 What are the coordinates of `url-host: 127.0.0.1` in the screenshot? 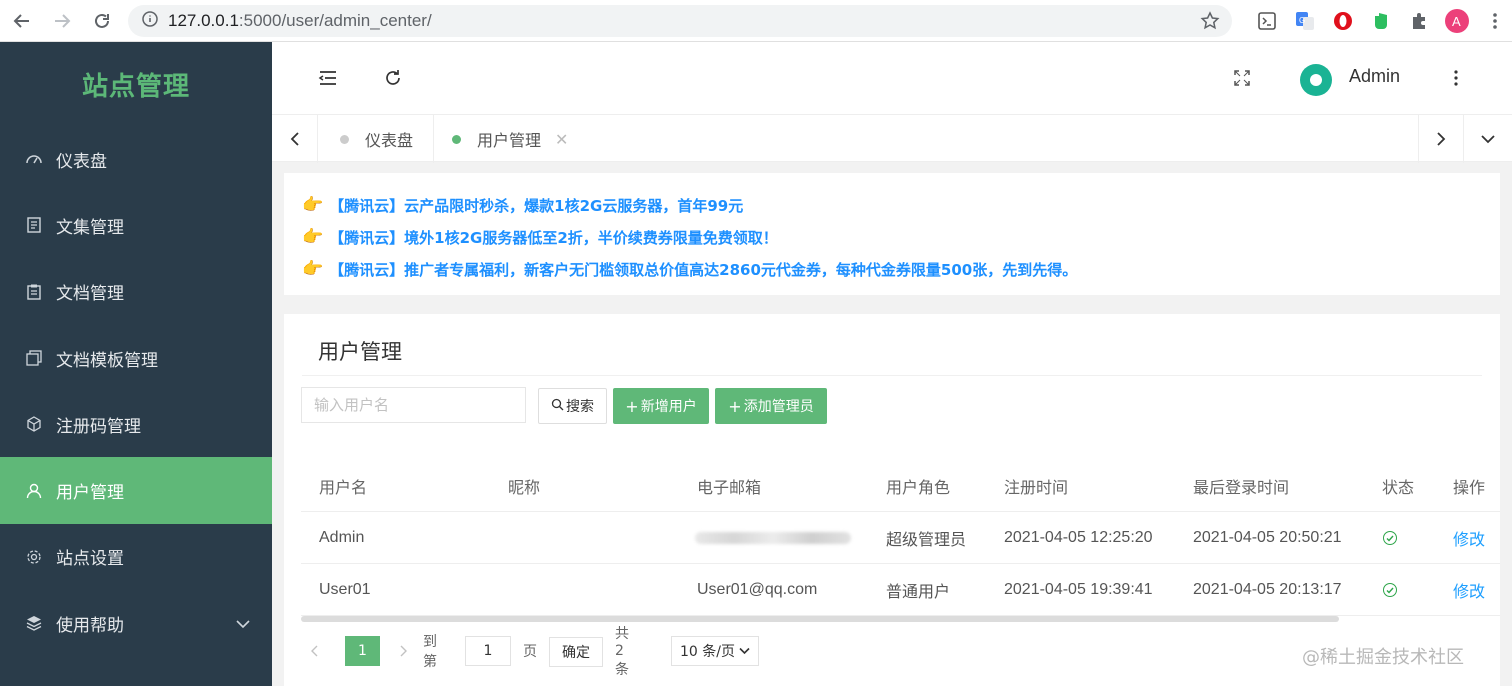 It's located at (203, 20).